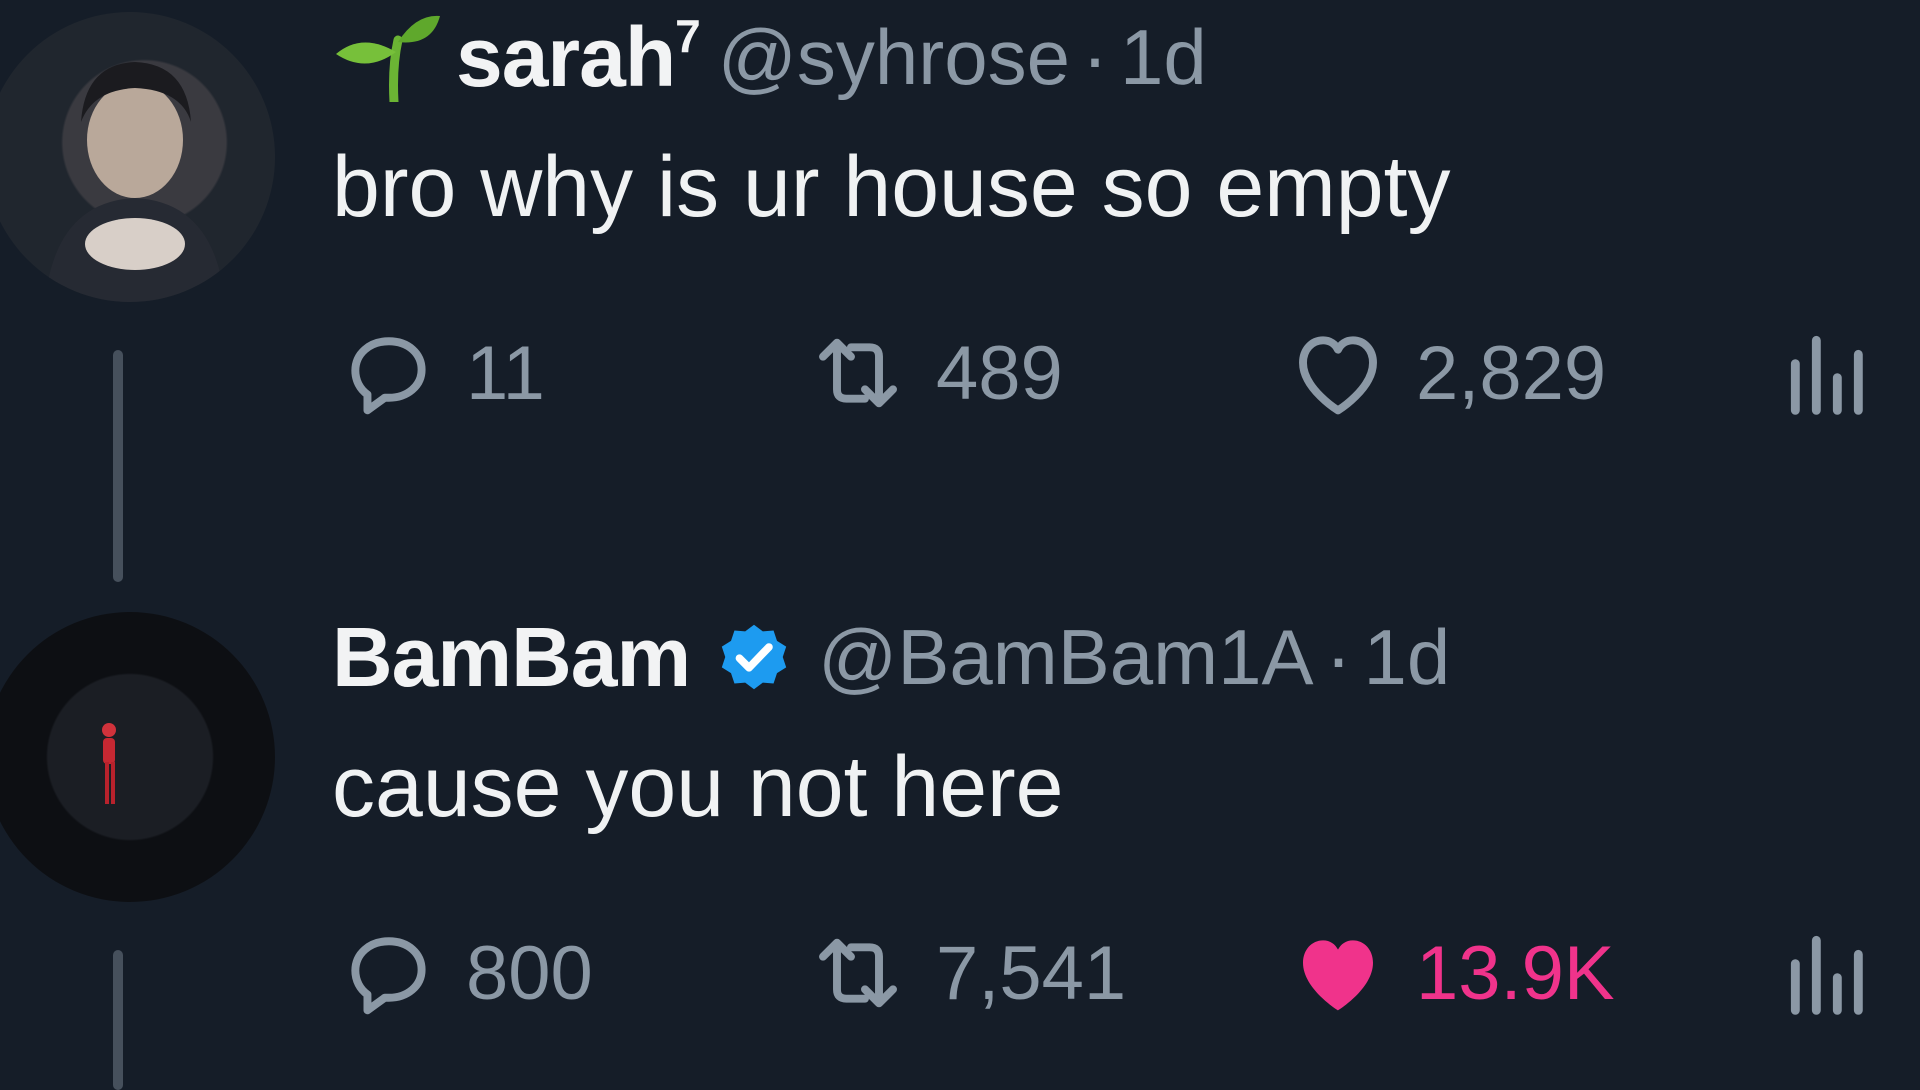 Image resolution: width=1920 pixels, height=1090 pixels. What do you see at coordinates (999, 373) in the screenshot?
I see `retweet-count: 489` at bounding box center [999, 373].